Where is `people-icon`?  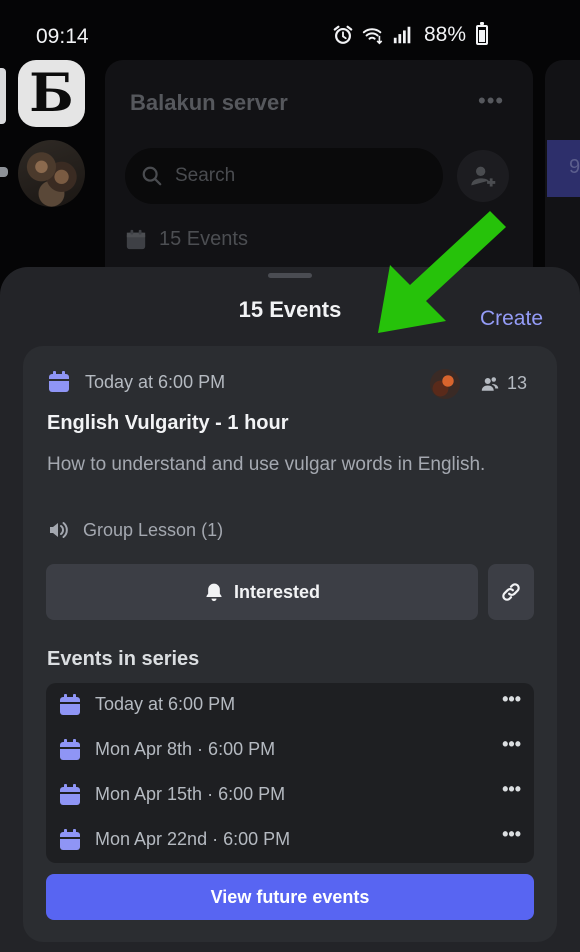
people-icon is located at coordinates (490, 383).